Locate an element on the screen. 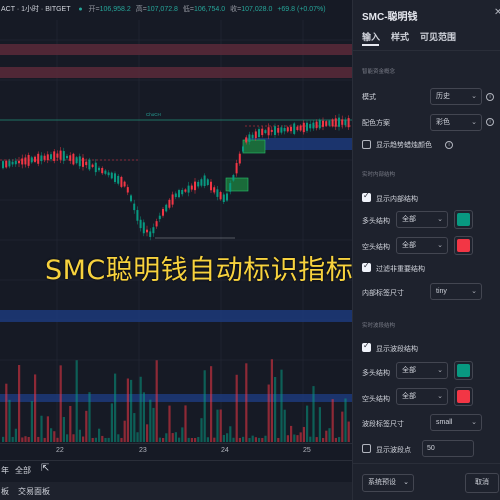 The height and width of the screenshot is (500, 500). market-status-icon: ● is located at coordinates (80, 9).